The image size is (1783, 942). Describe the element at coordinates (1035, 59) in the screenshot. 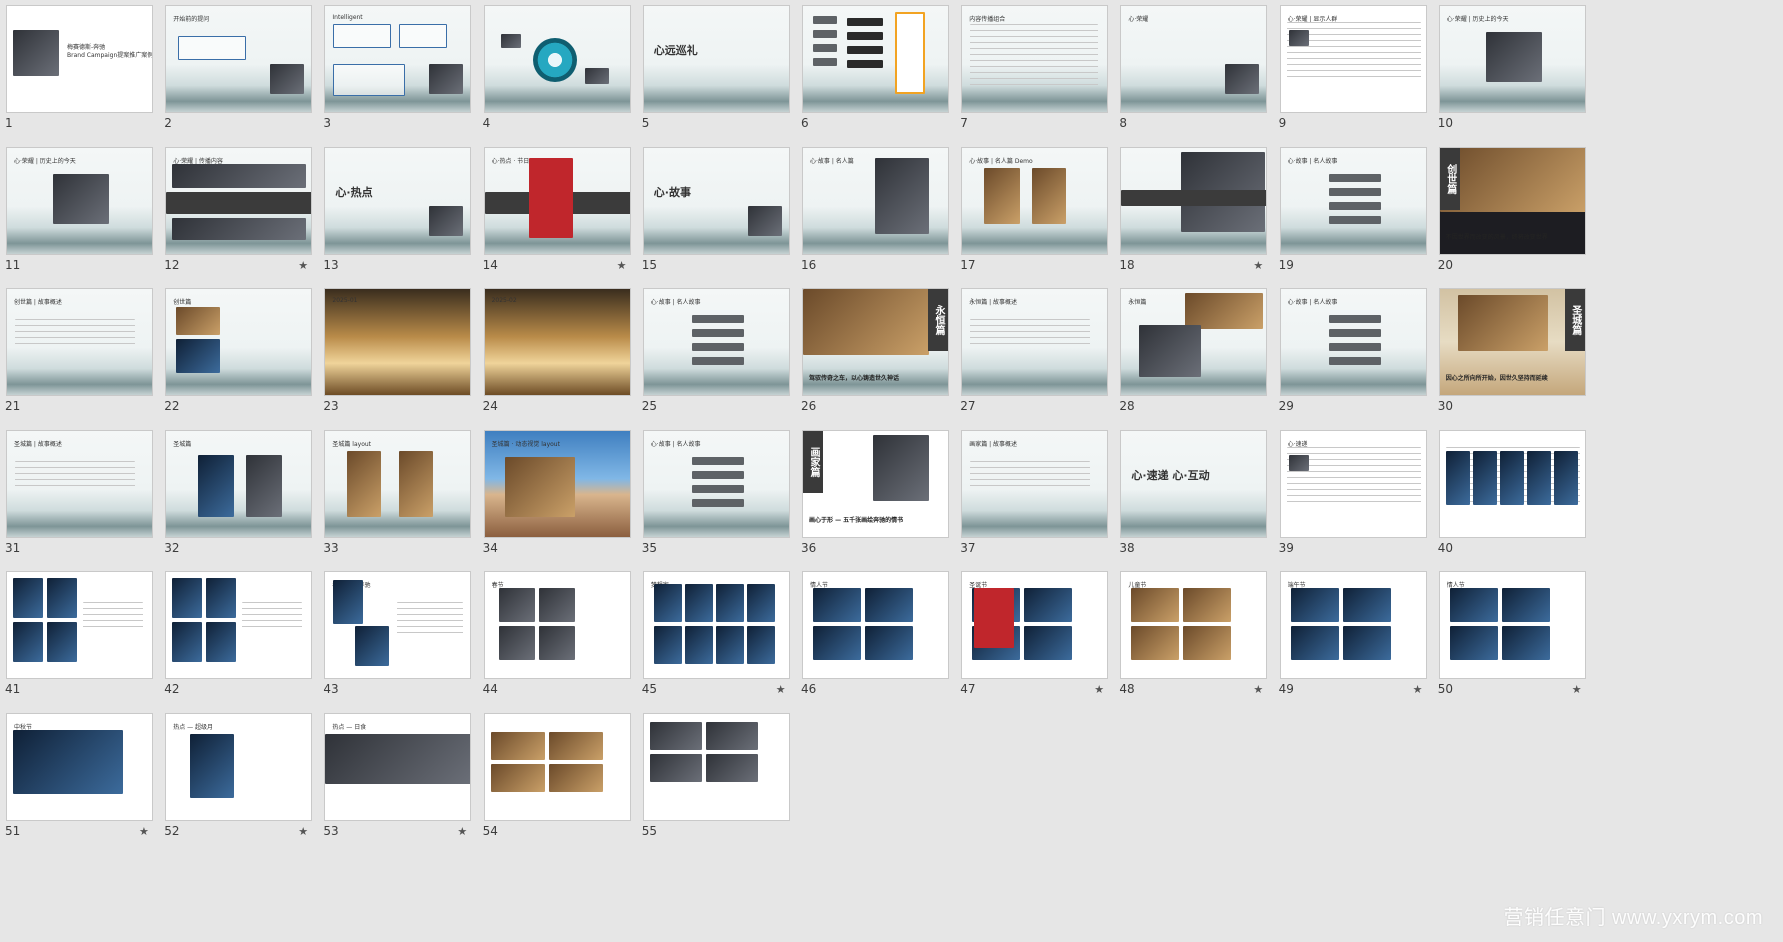

I see `slide-thumbnail: 内容传播组合` at that location.